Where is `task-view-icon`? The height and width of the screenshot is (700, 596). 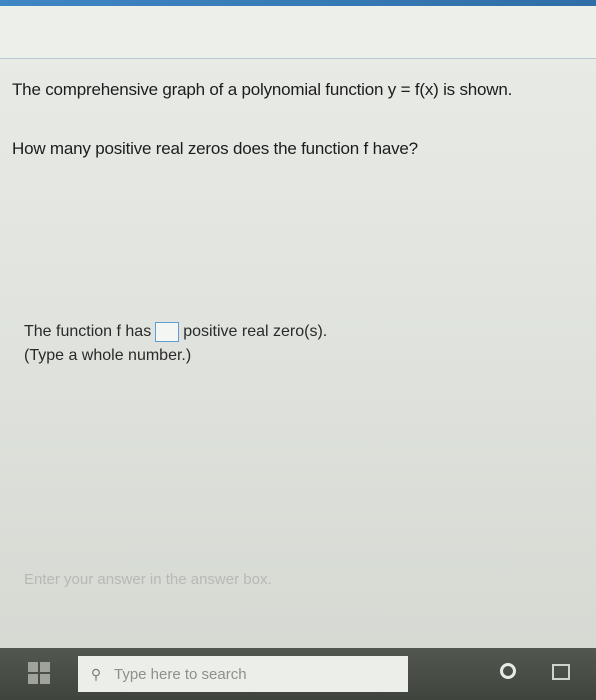 task-view-icon is located at coordinates (561, 672).